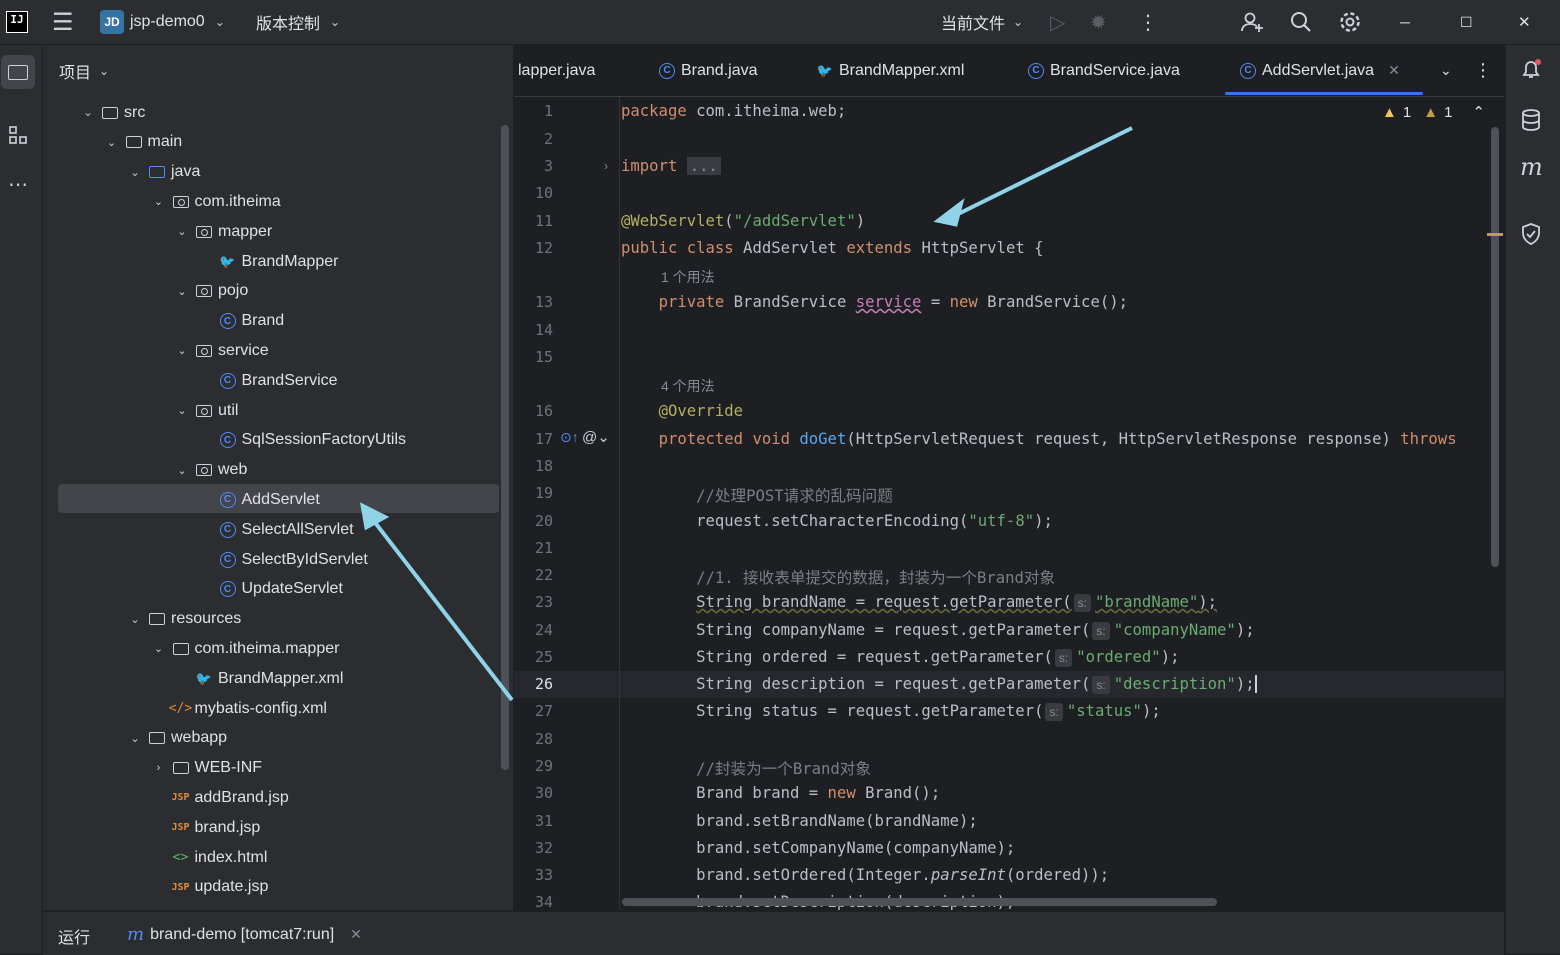 This screenshot has width=1560, height=955. Describe the element at coordinates (1041, 173) in the screenshot. I see `annotation-arrow-to-webservlet` at that location.